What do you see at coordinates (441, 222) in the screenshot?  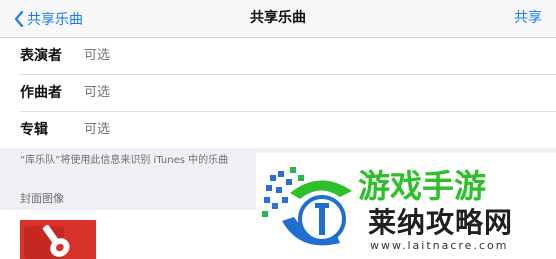 I see `watermark-brand: 莱纳攻略网` at bounding box center [441, 222].